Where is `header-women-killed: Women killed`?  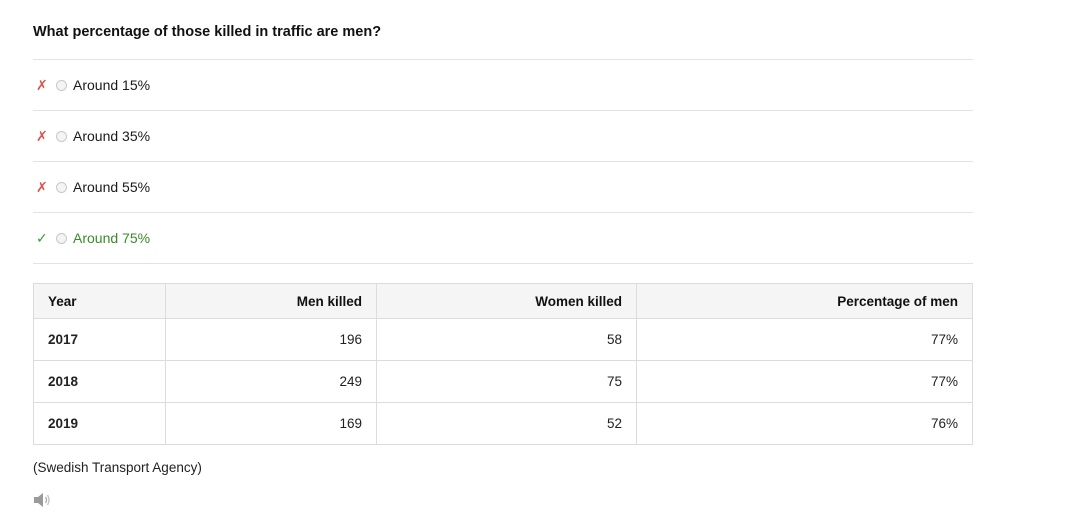
header-women-killed: Women killed is located at coordinates (506, 301).